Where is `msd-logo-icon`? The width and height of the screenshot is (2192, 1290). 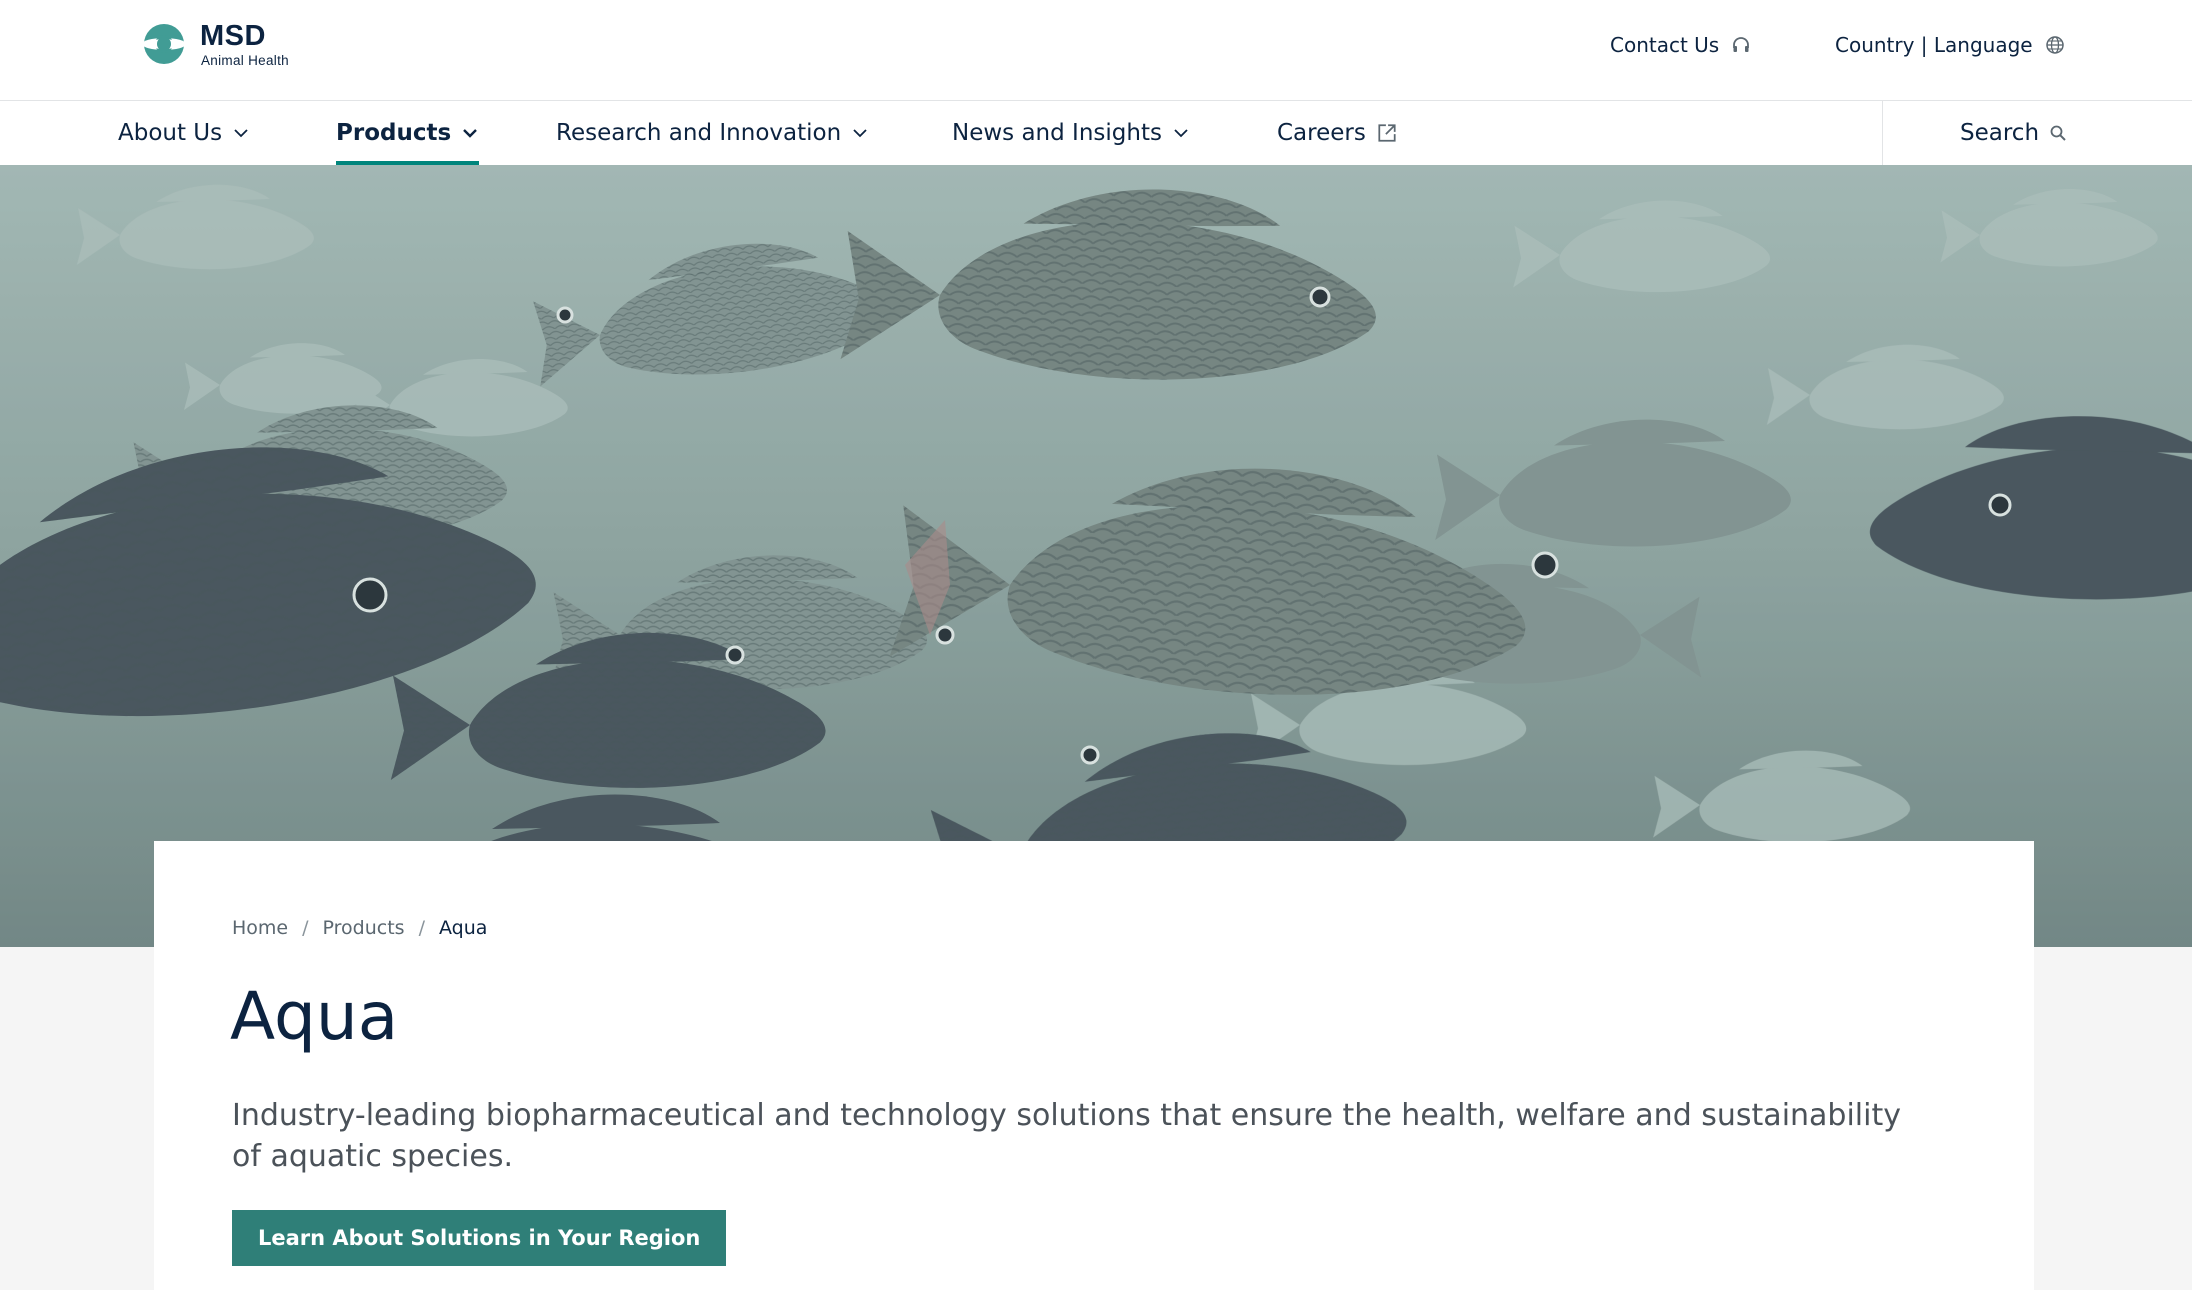
msd-logo-icon is located at coordinates (164, 44).